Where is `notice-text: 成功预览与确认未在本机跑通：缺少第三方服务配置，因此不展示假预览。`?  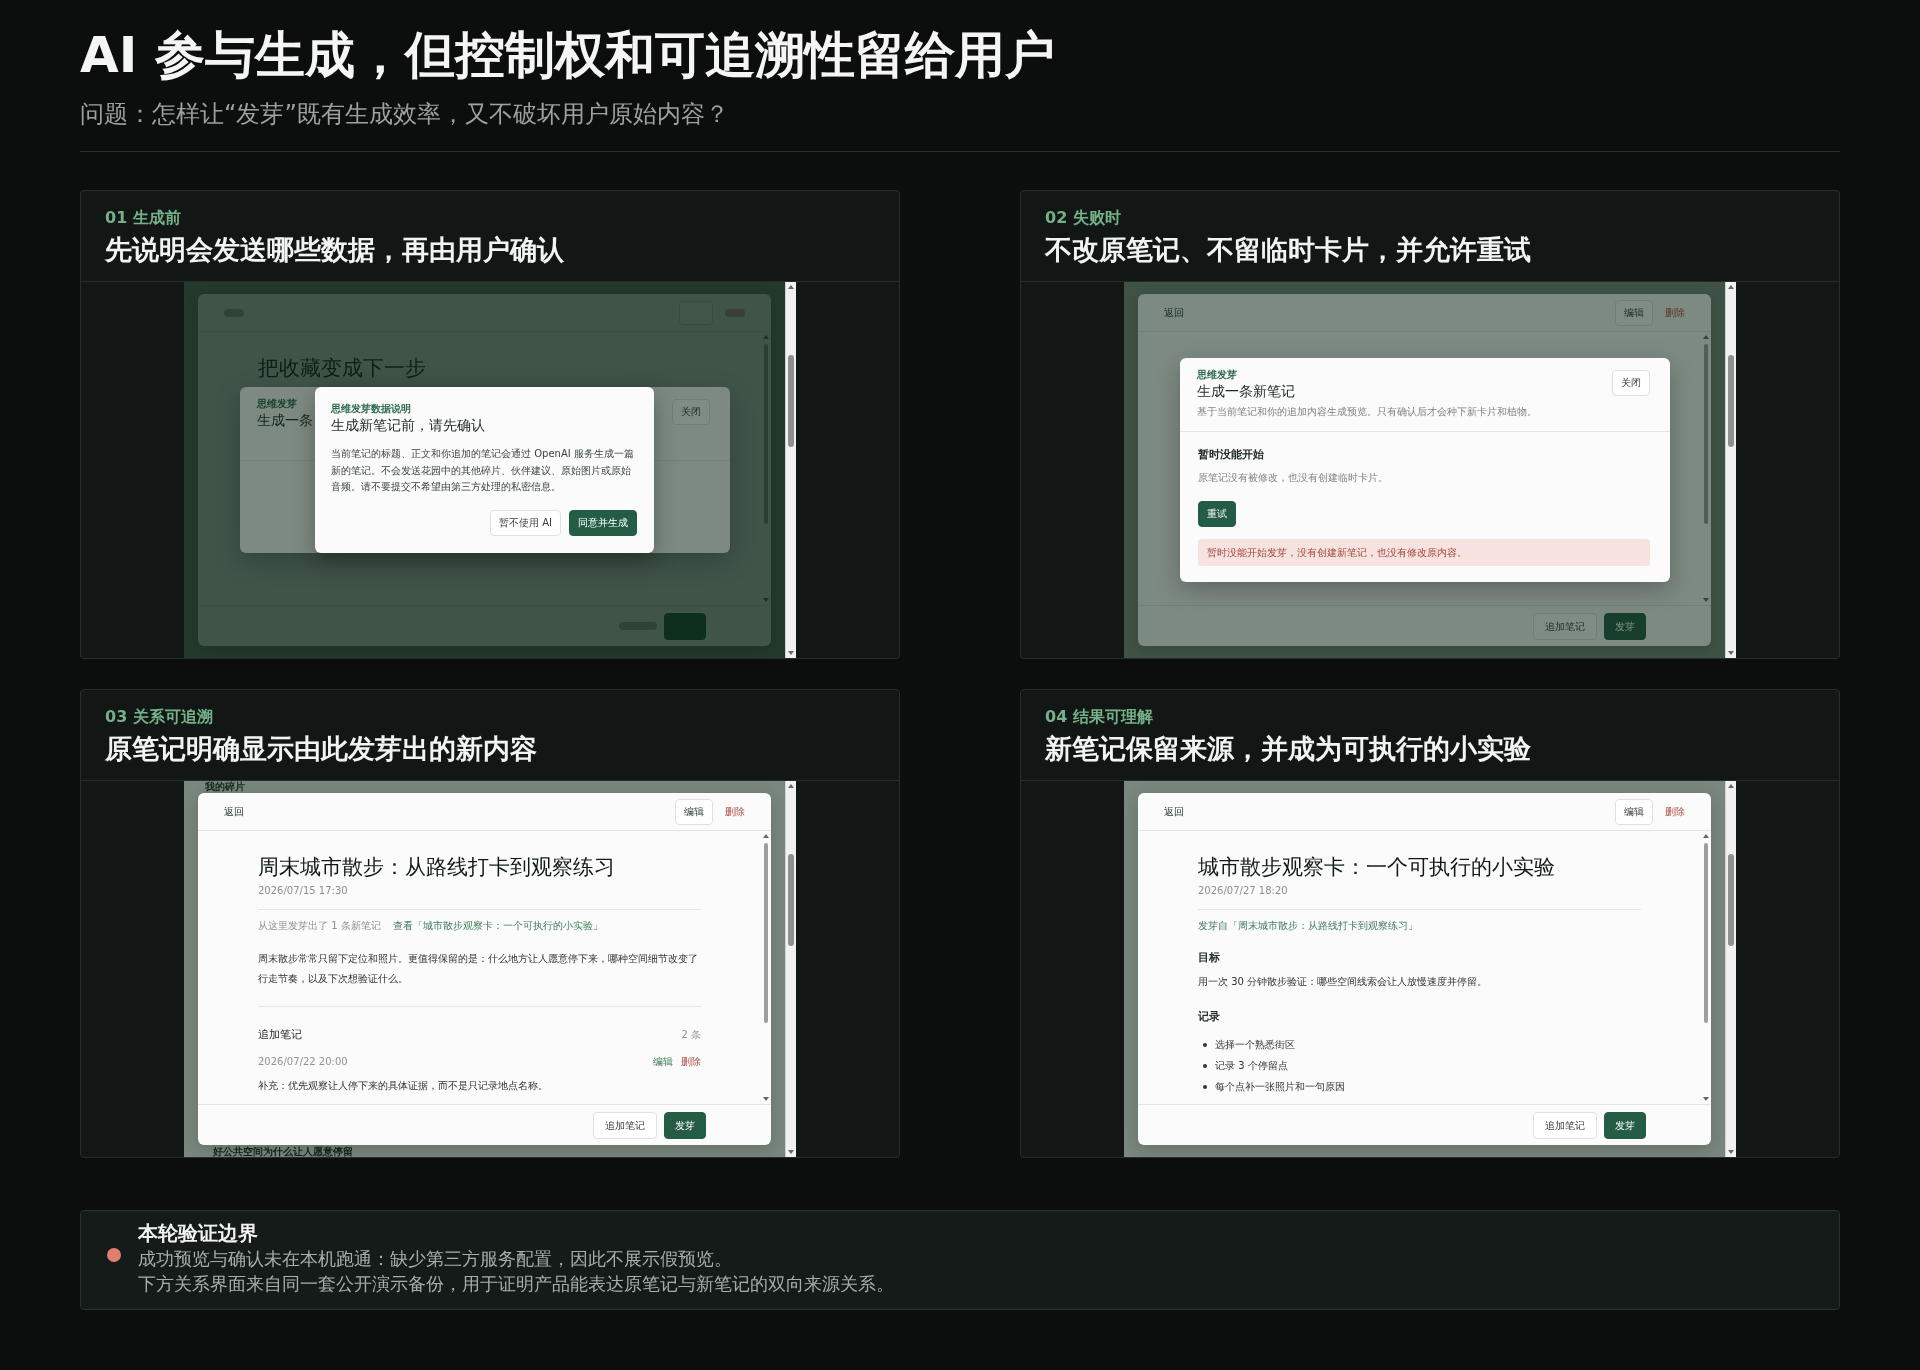
notice-text: 成功预览与确认未在本机跑通：缺少第三方服务配置，因此不展示假预览。 is located at coordinates (435, 1259).